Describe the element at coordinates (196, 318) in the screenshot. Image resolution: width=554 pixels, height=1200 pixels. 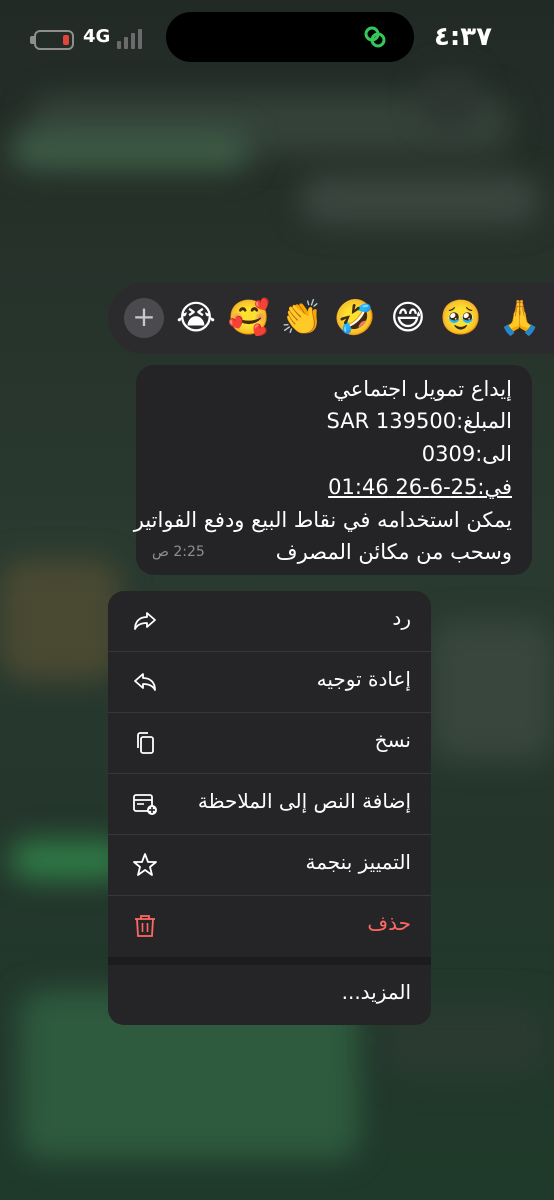
I see `emoji-loudly-crying: 😭` at that location.